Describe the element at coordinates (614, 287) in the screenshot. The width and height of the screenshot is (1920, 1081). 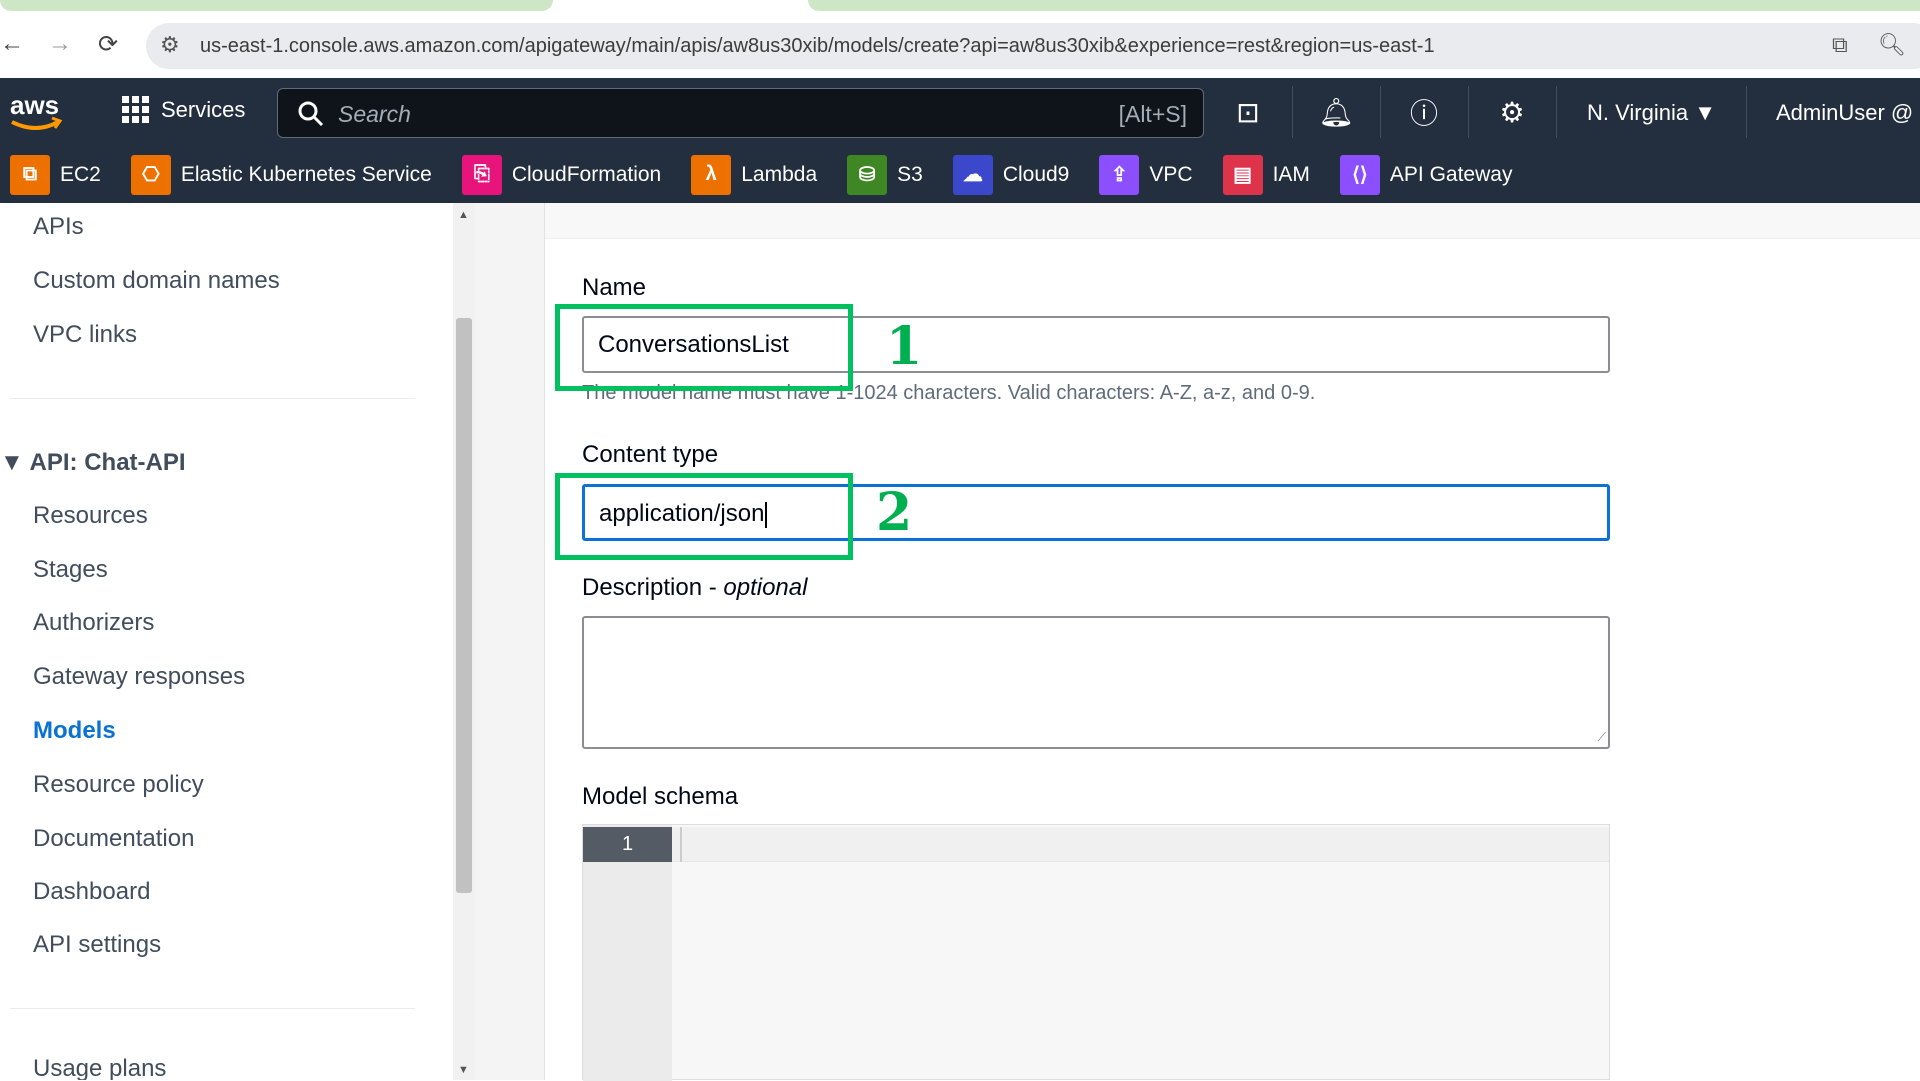
I see `name-label: Name` at that location.